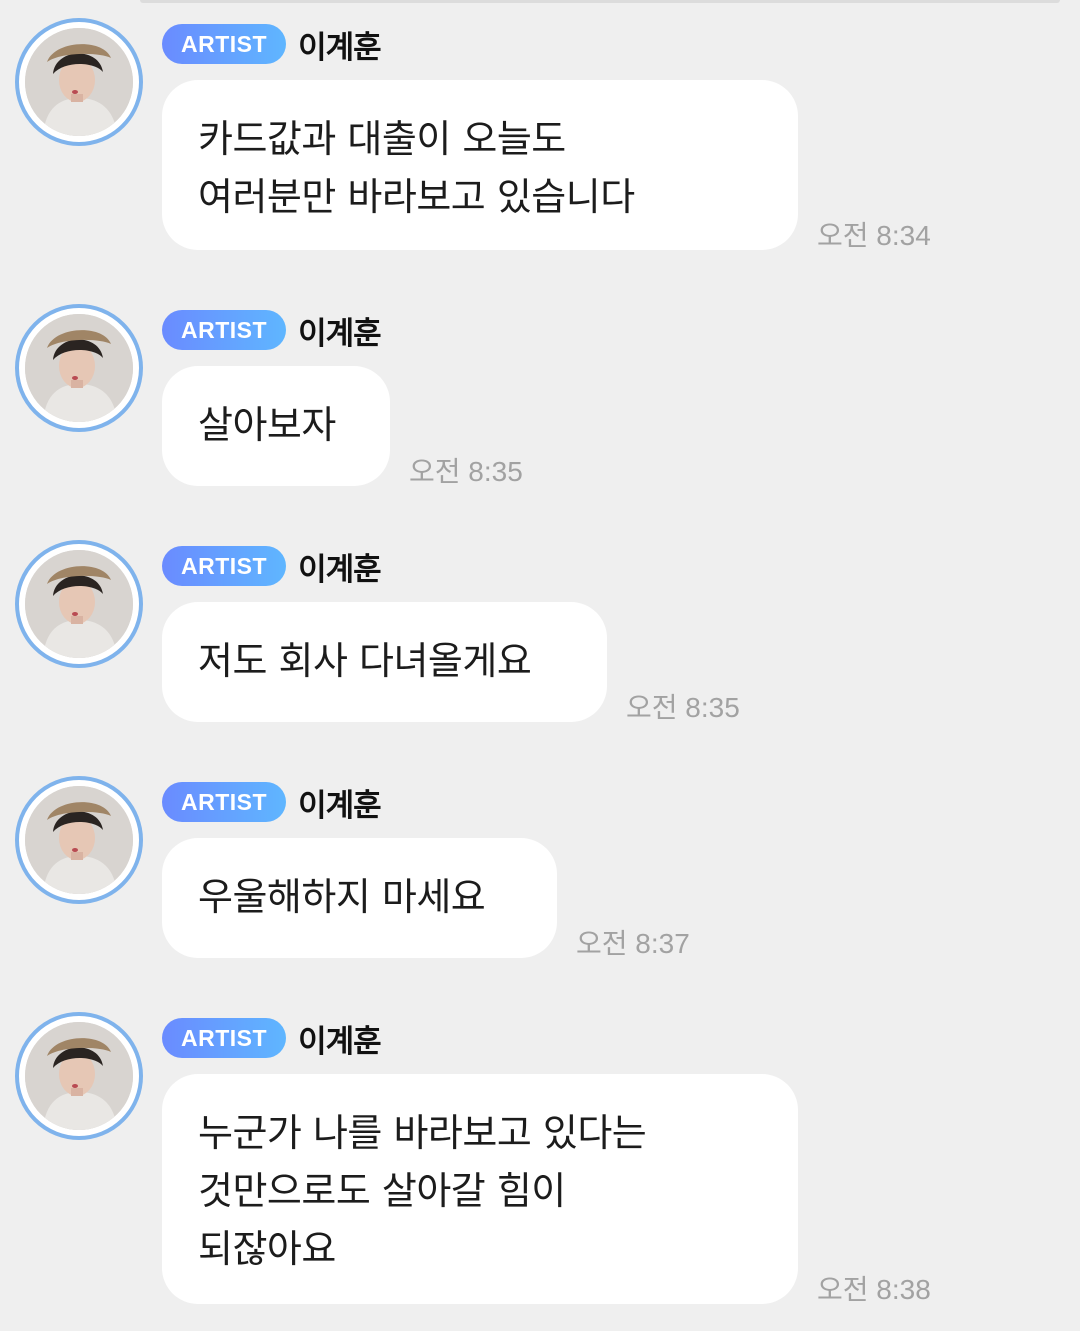 This screenshot has height=1331, width=1080. I want to click on message-bubble: 살아보자, so click(276, 426).